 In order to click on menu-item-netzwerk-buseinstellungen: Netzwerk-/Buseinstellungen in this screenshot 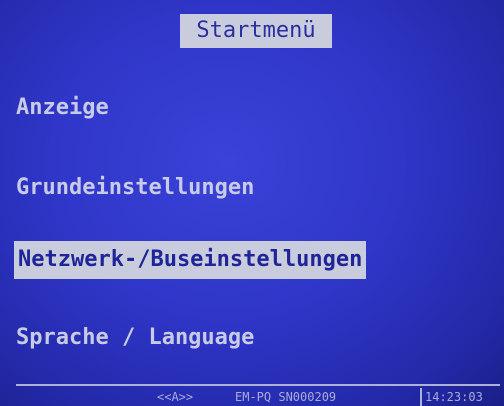, I will do `click(190, 260)`.